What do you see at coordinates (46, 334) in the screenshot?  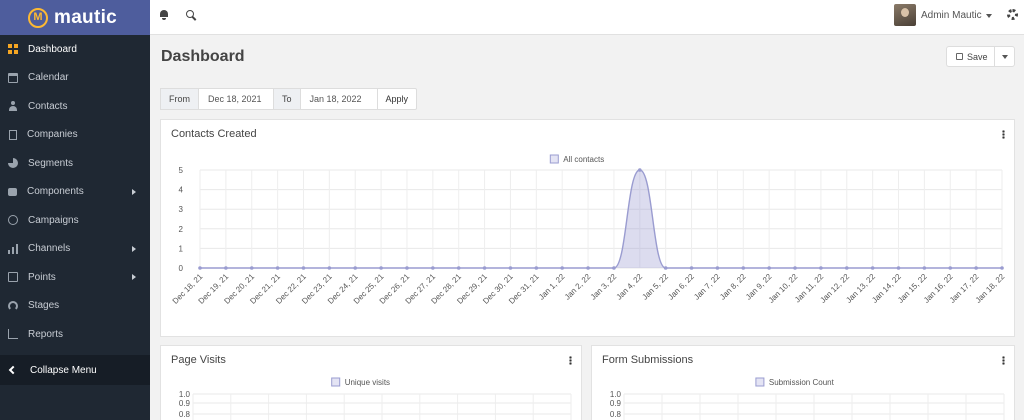 I see `sidebar-item-label: Reports` at bounding box center [46, 334].